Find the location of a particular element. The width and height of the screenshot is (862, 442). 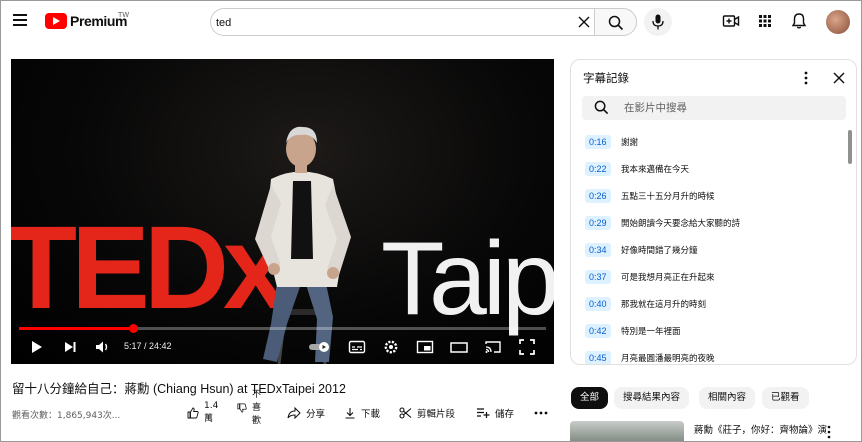

cast-icon is located at coordinates (493, 347).